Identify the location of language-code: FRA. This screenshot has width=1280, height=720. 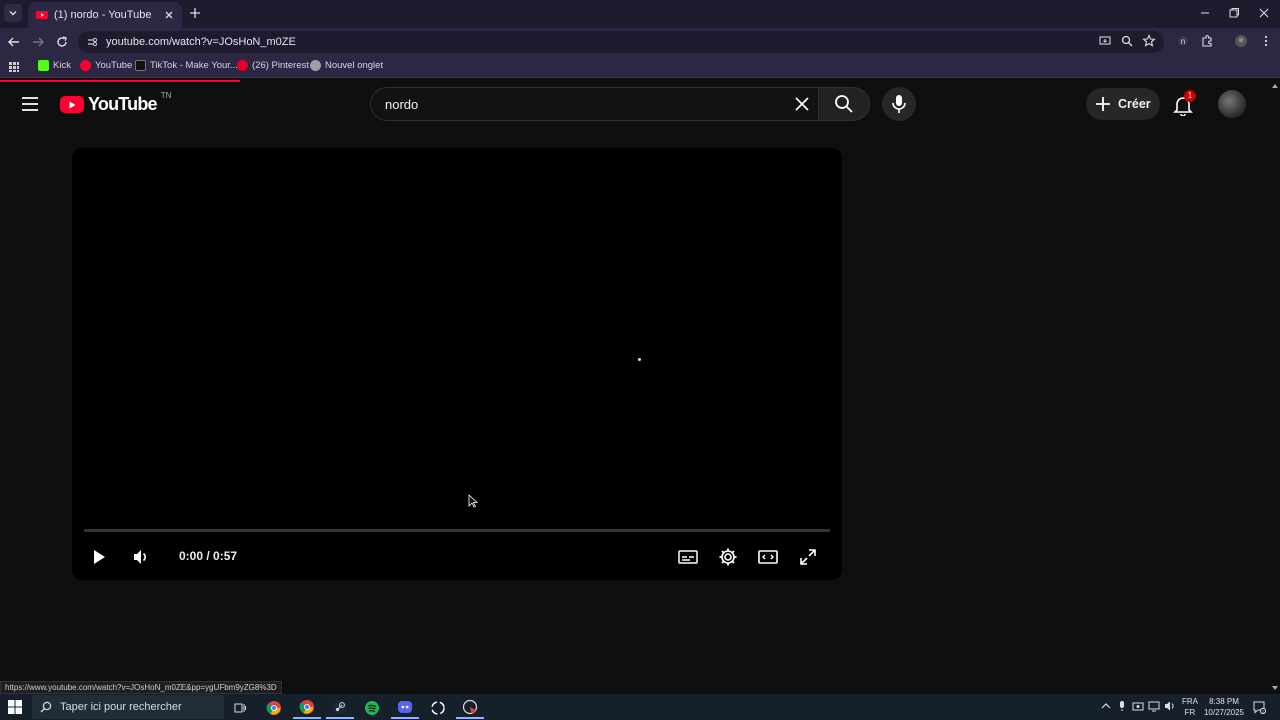
(1190, 701).